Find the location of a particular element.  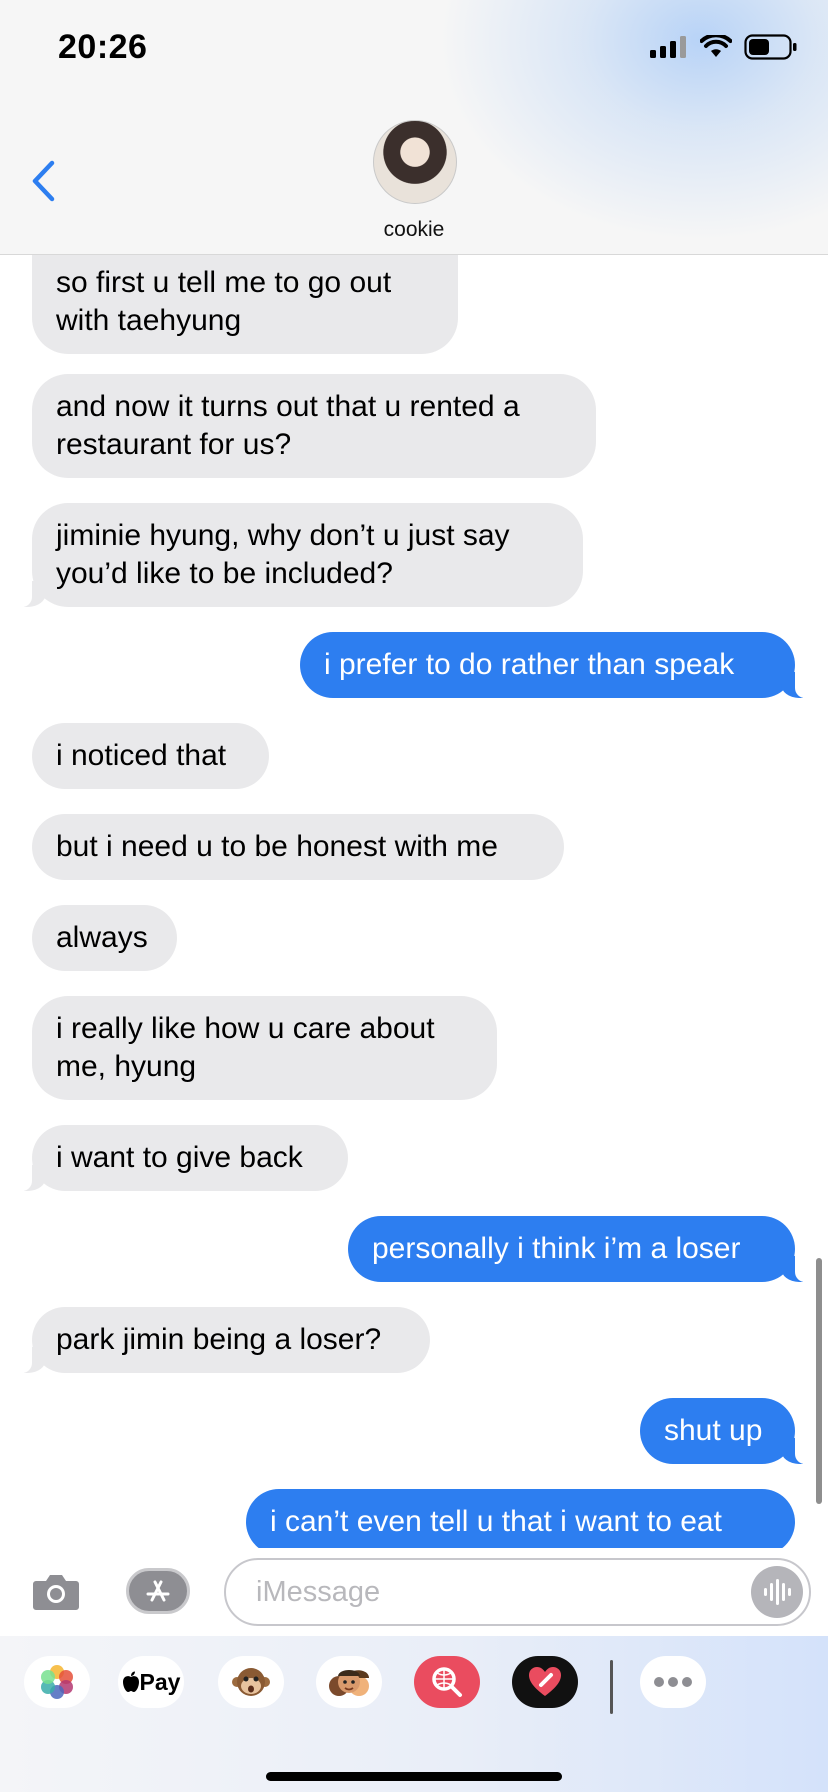

incoming-message: always is located at coordinates (104, 938).